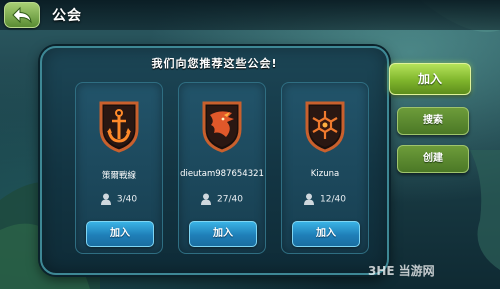 The image size is (500, 289). What do you see at coordinates (430, 79) in the screenshot?
I see `join-tab-button: 加入` at bounding box center [430, 79].